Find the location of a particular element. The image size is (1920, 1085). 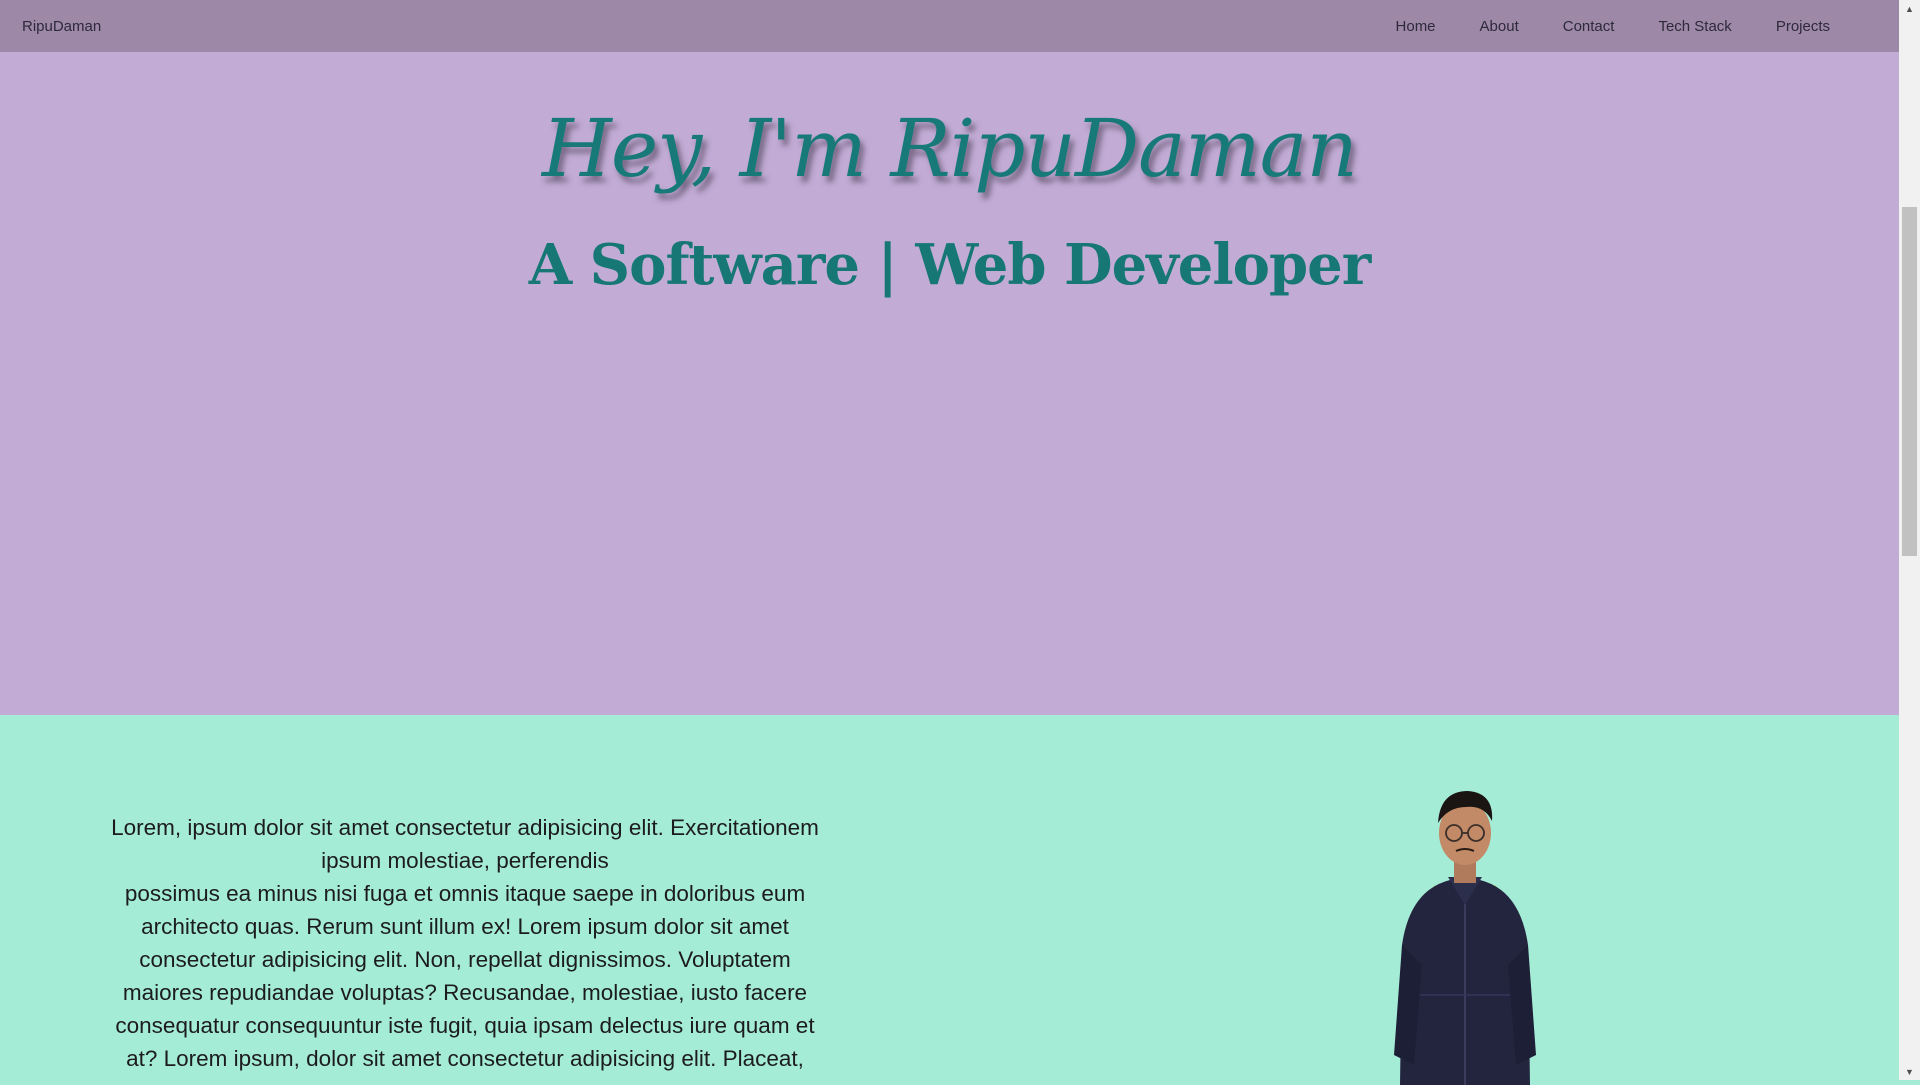

hero-subtitle: A Software | Web Developer is located at coordinates (950, 265).